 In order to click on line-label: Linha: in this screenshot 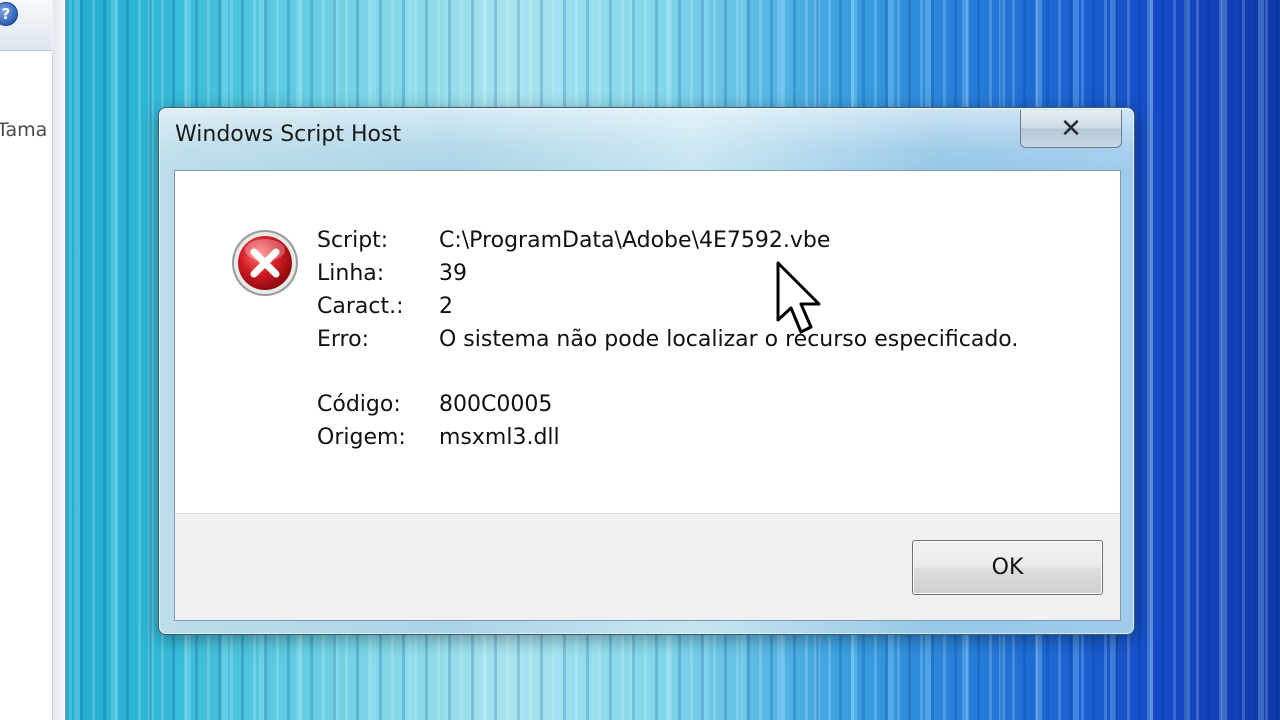, I will do `click(351, 273)`.